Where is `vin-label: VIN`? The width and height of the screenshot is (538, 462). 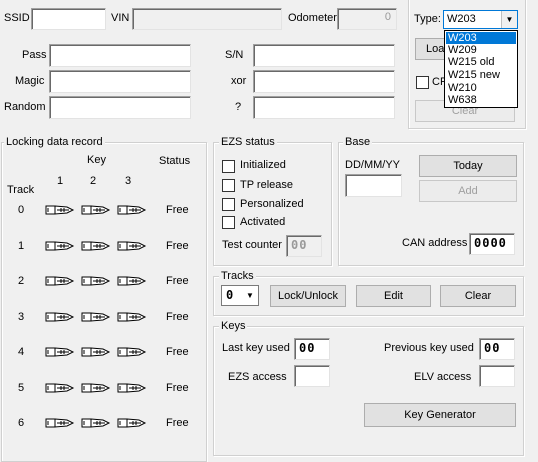 vin-label: VIN is located at coordinates (120, 18).